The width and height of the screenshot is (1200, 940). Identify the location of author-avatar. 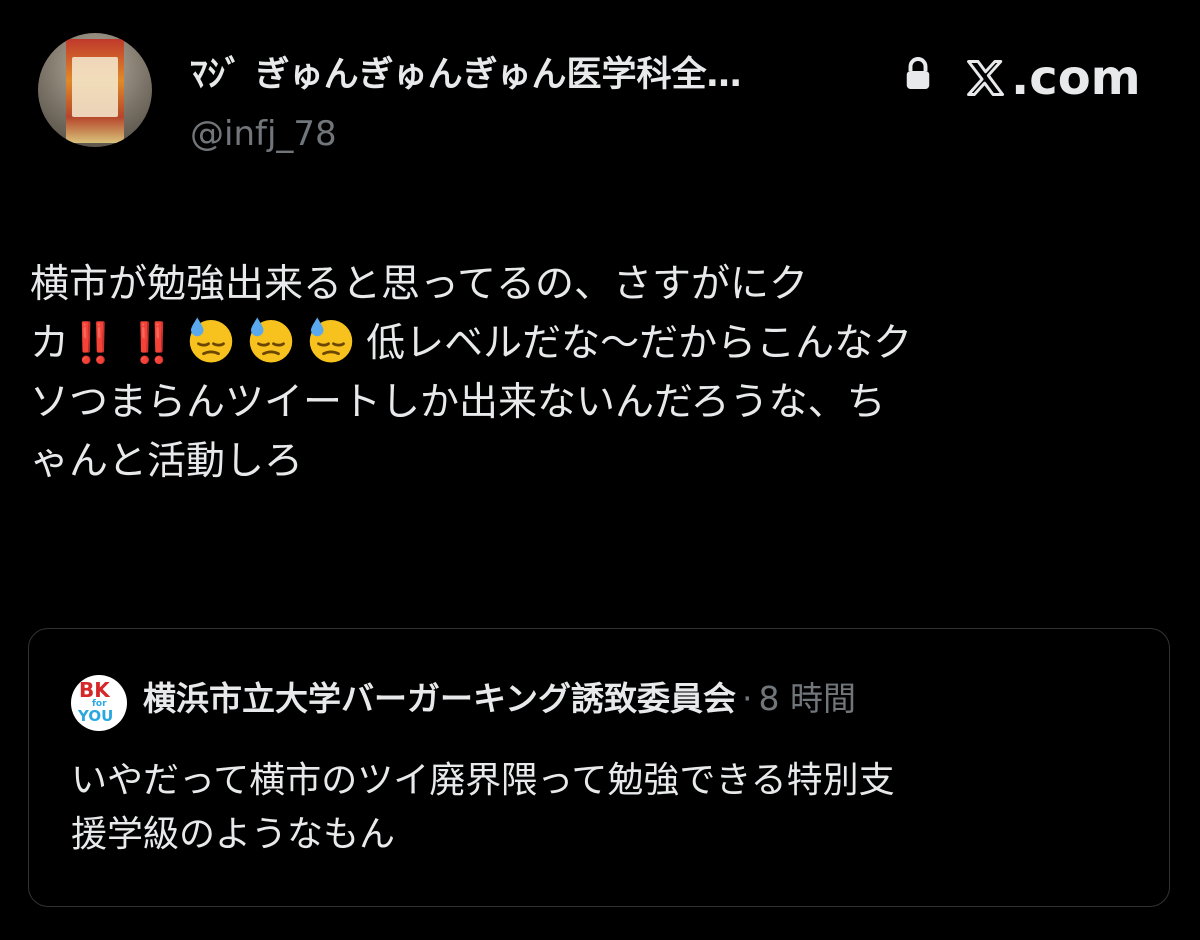
(95, 90).